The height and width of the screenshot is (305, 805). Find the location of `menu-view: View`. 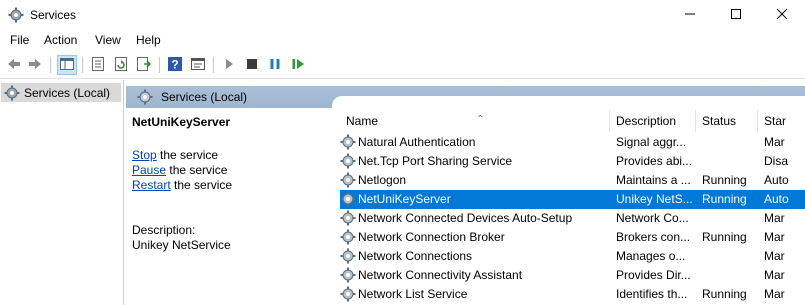

menu-view: View is located at coordinates (108, 40).